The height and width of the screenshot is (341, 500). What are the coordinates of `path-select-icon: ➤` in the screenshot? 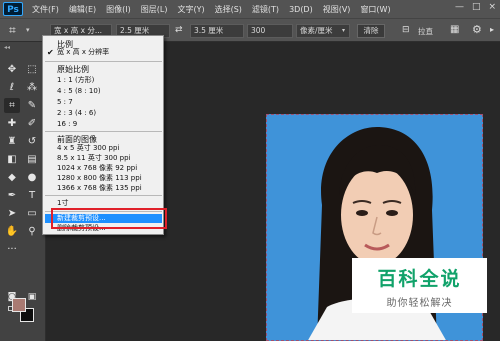 It's located at (12, 213).